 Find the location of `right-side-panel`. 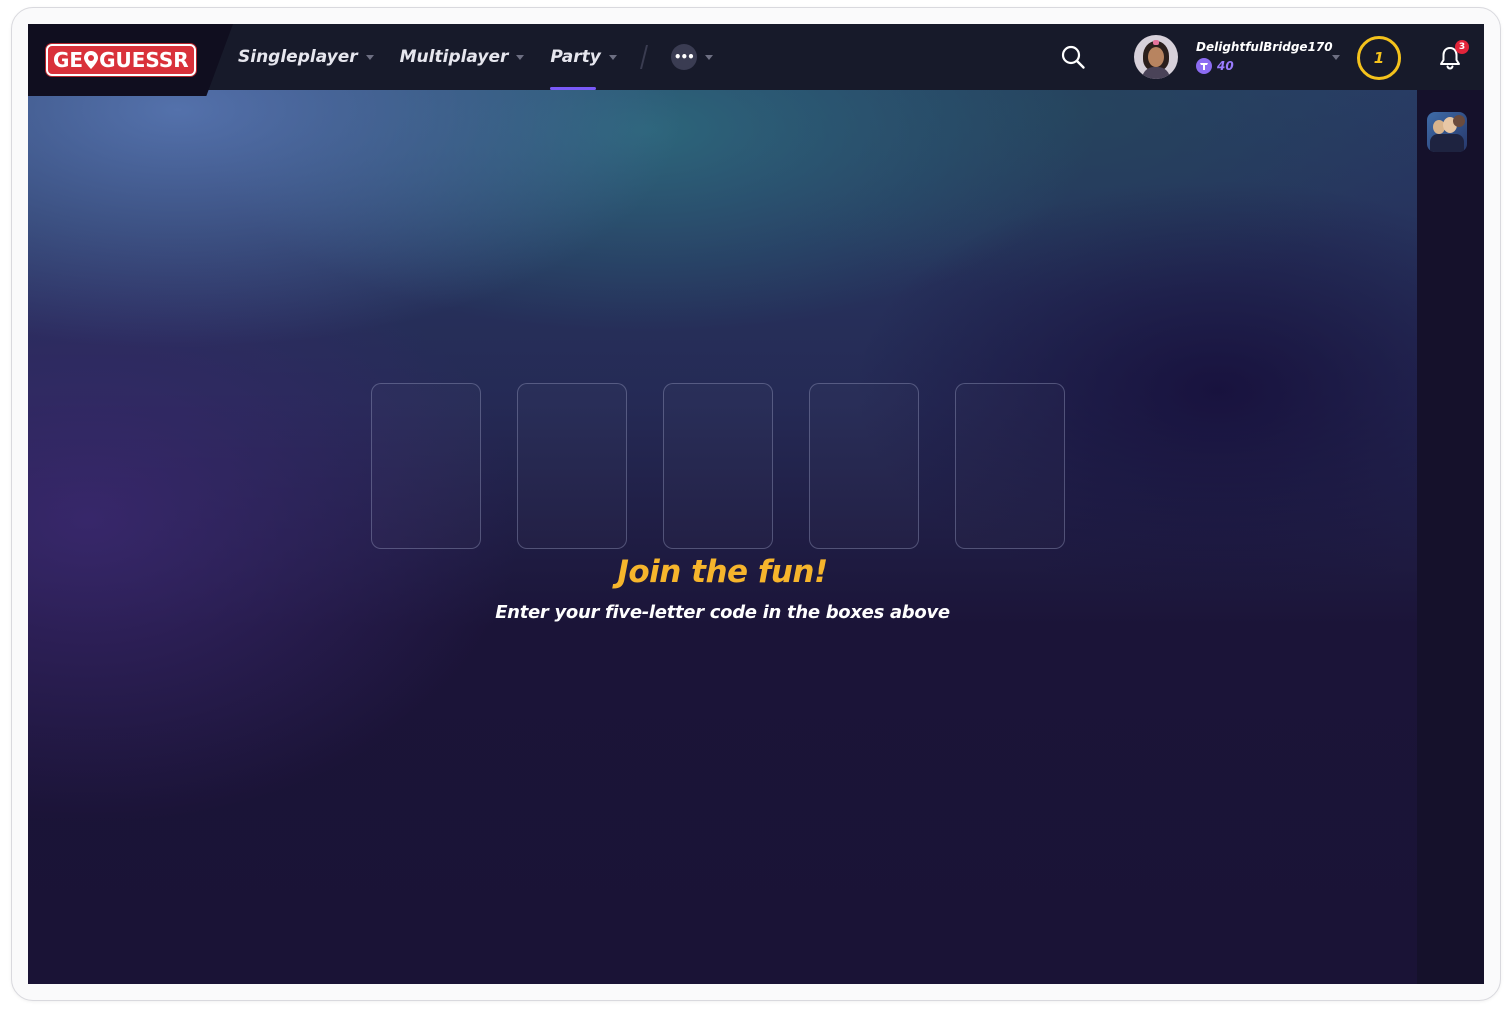

right-side-panel is located at coordinates (1450, 537).